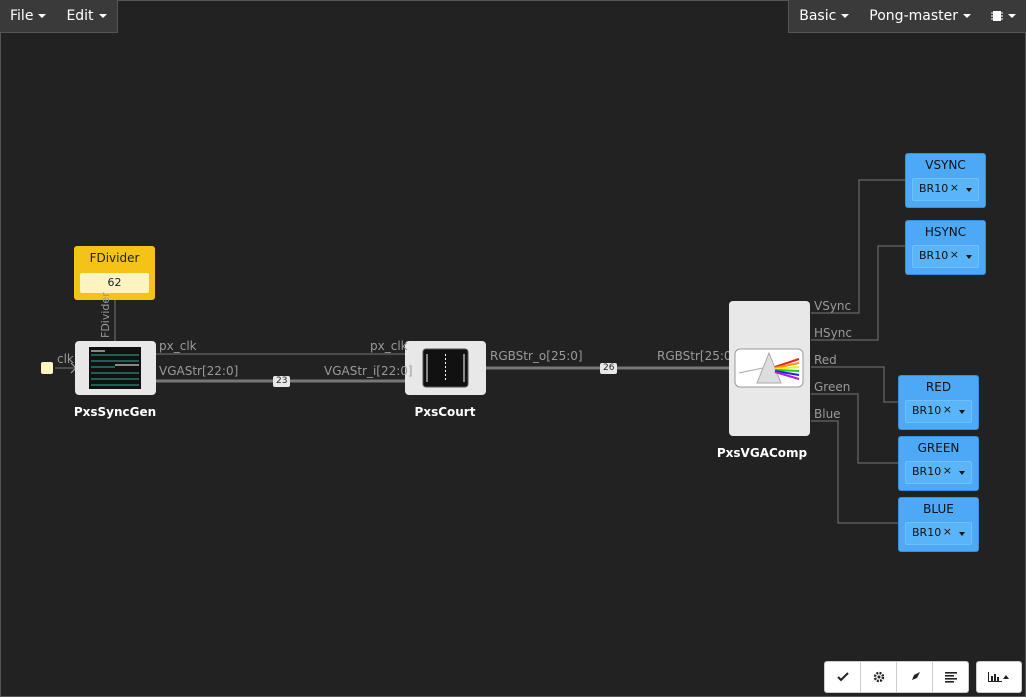 The image size is (1026, 697). I want to click on bottom-toolbar, so click(896, 677).